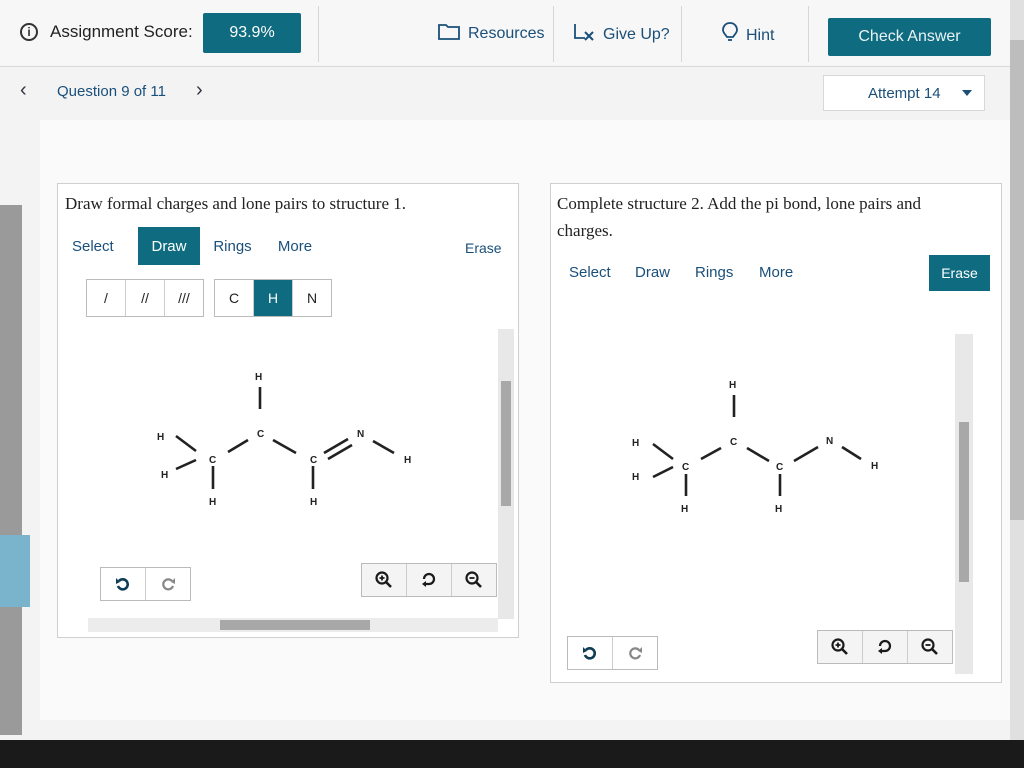 The width and height of the screenshot is (1024, 768). What do you see at coordinates (909, 37) in the screenshot?
I see `check-answer-button: Check Answer` at bounding box center [909, 37].